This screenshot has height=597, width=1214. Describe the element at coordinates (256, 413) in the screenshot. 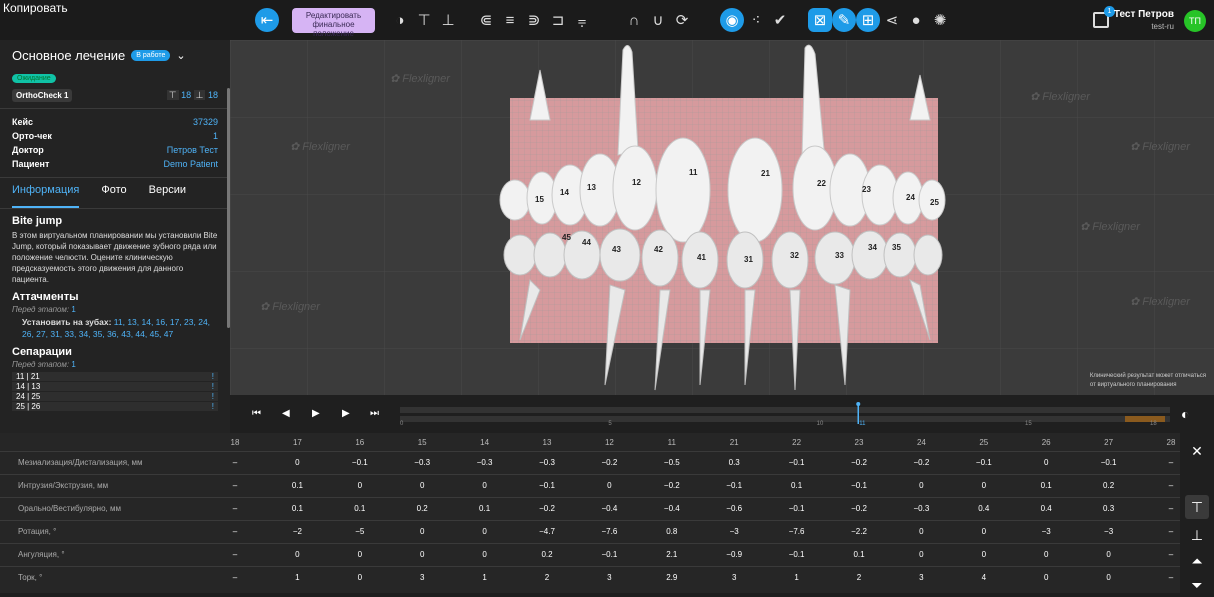

I see `skip-to-start-icon: ⏮` at that location.